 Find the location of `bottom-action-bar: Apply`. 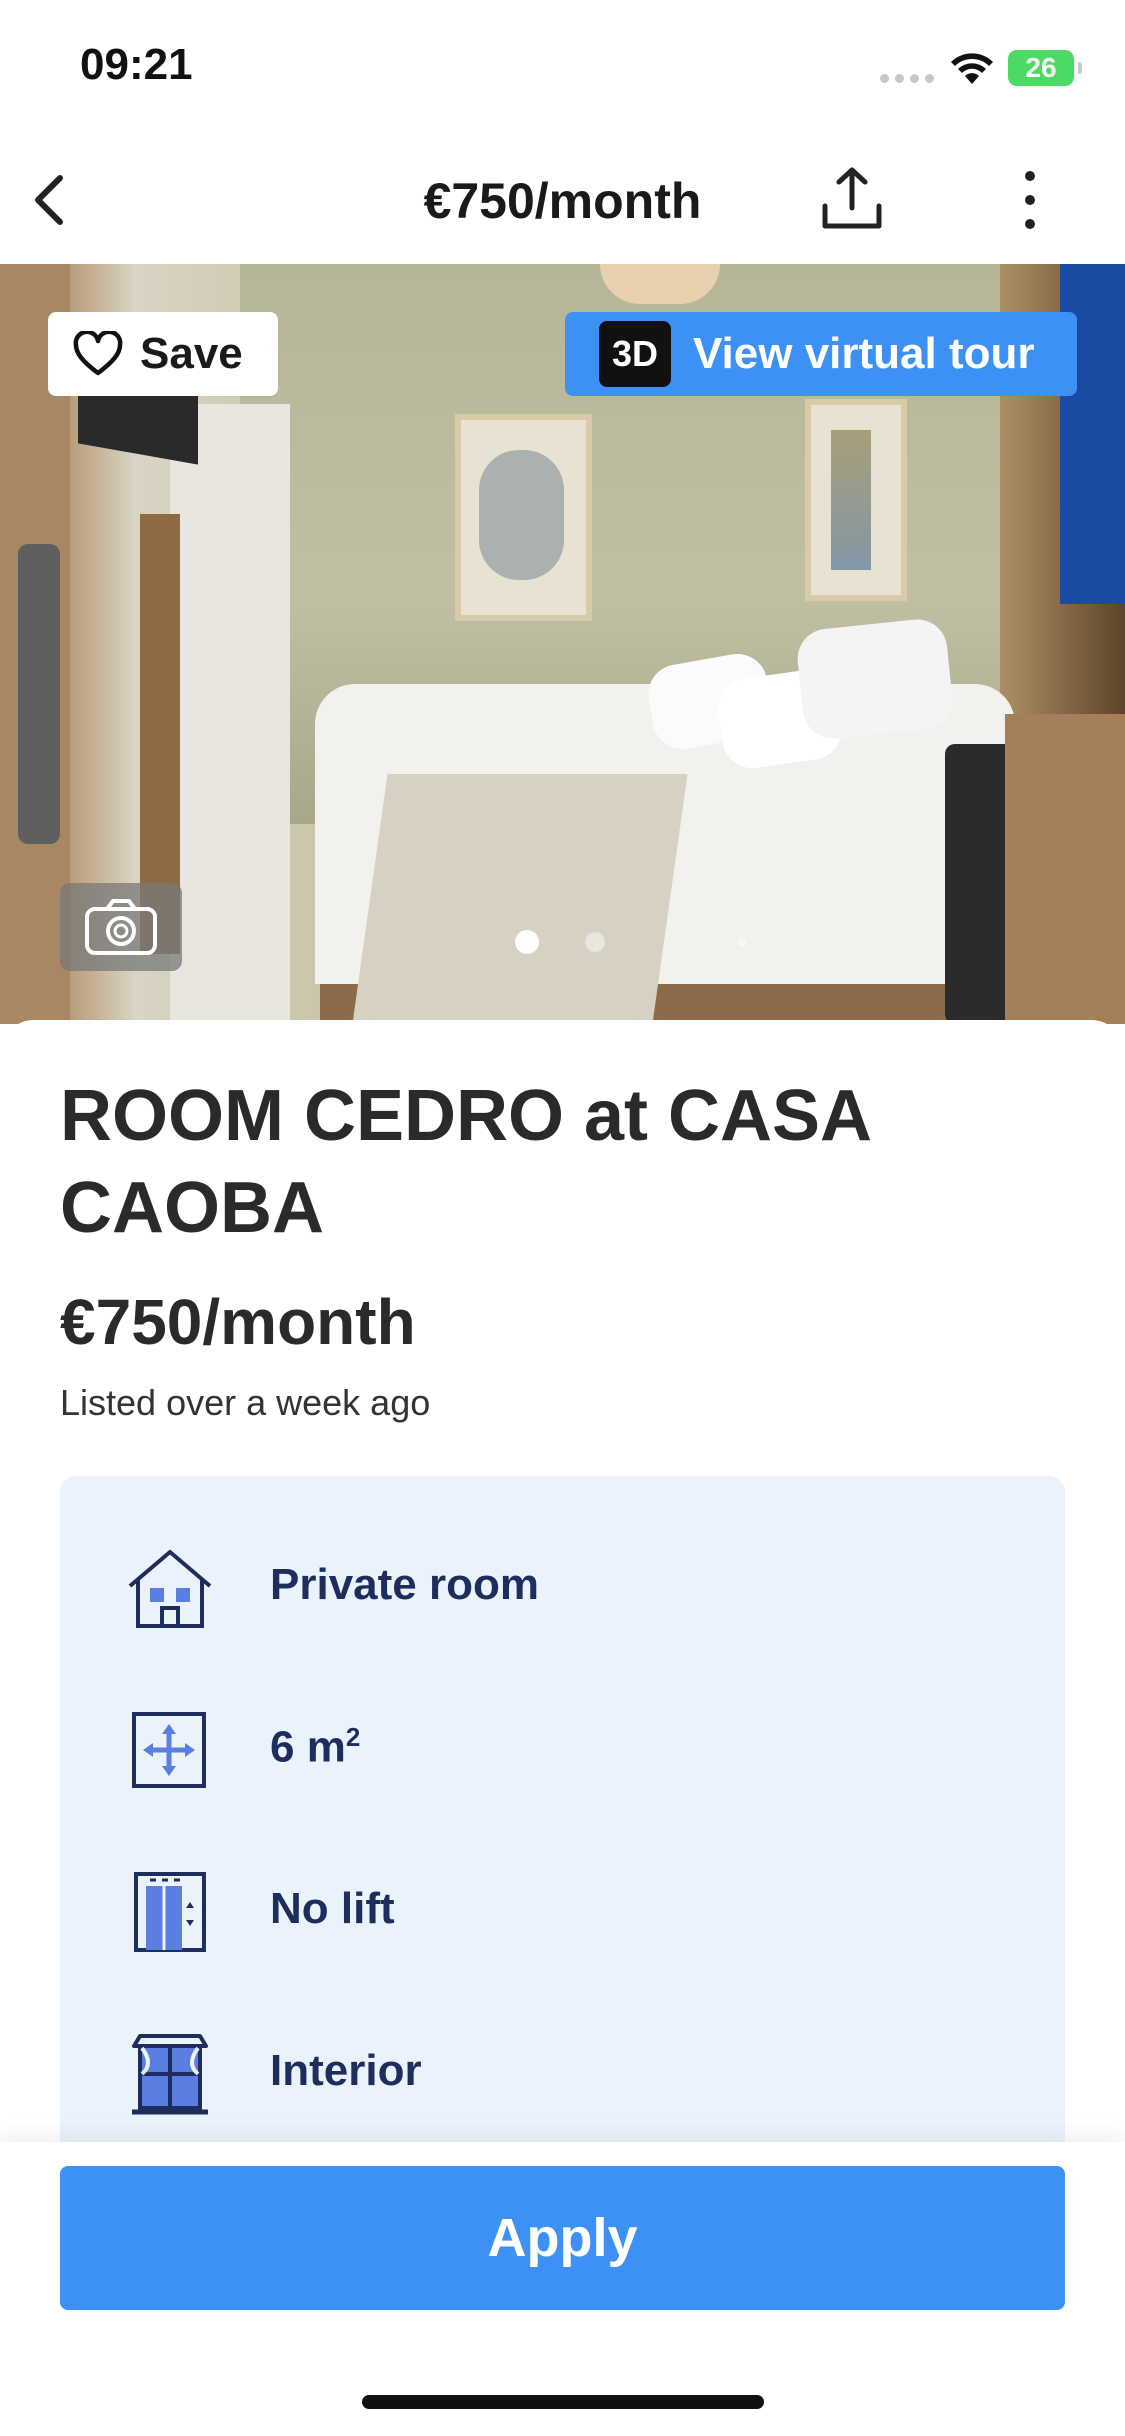

bottom-action-bar: Apply is located at coordinates (562, 2289).